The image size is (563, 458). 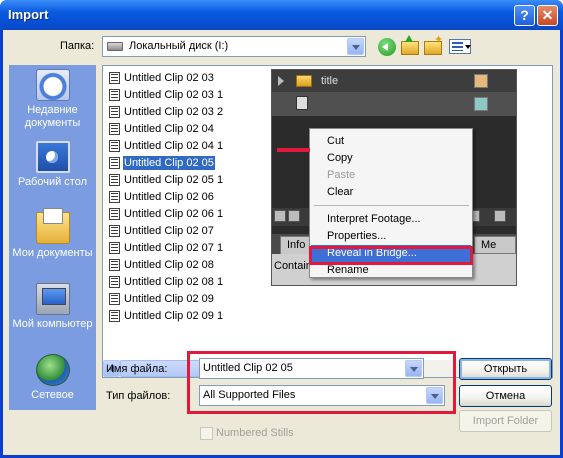 I want to click on window-title: Import, so click(x=28, y=14).